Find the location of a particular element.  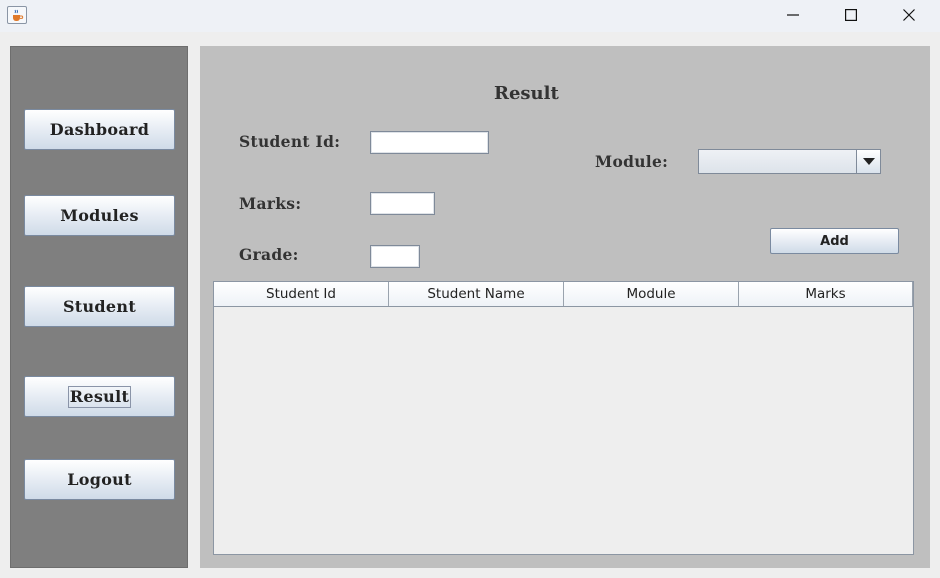

student-id-label: Student Id: is located at coordinates (290, 141).